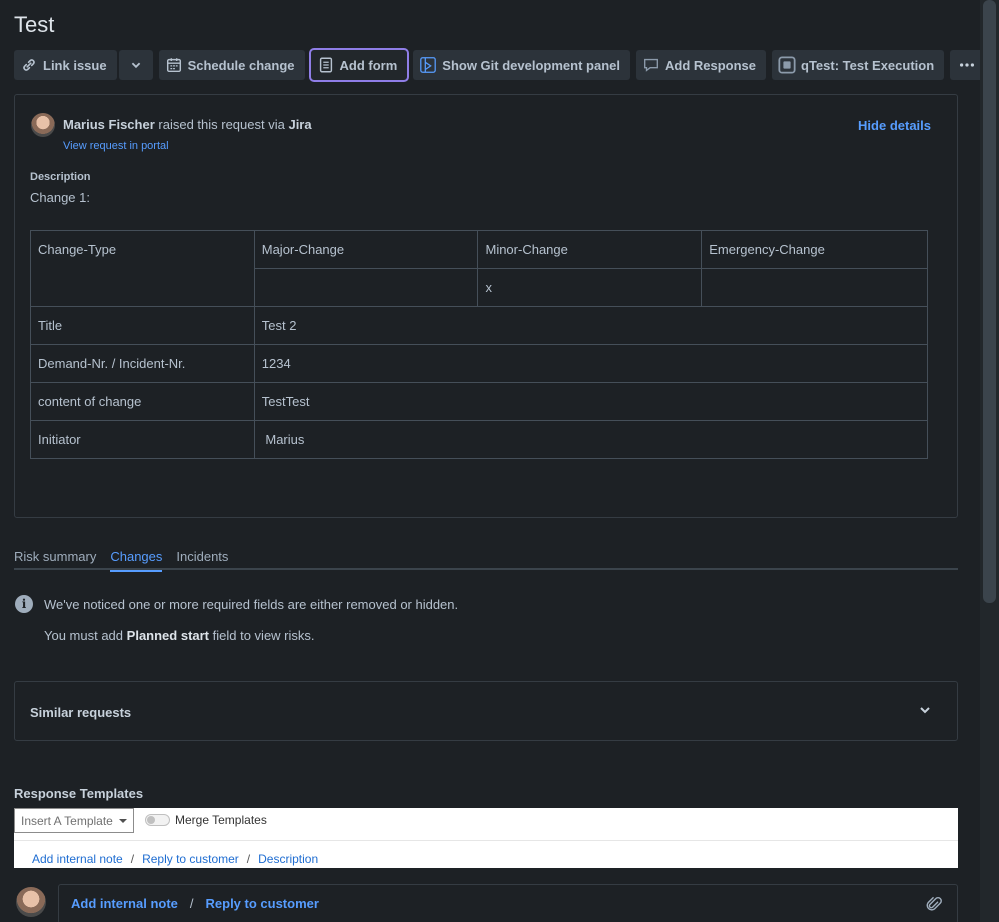 Image resolution: width=999 pixels, height=922 pixels. What do you see at coordinates (710, 65) in the screenshot?
I see `add-response-label: Add Response` at bounding box center [710, 65].